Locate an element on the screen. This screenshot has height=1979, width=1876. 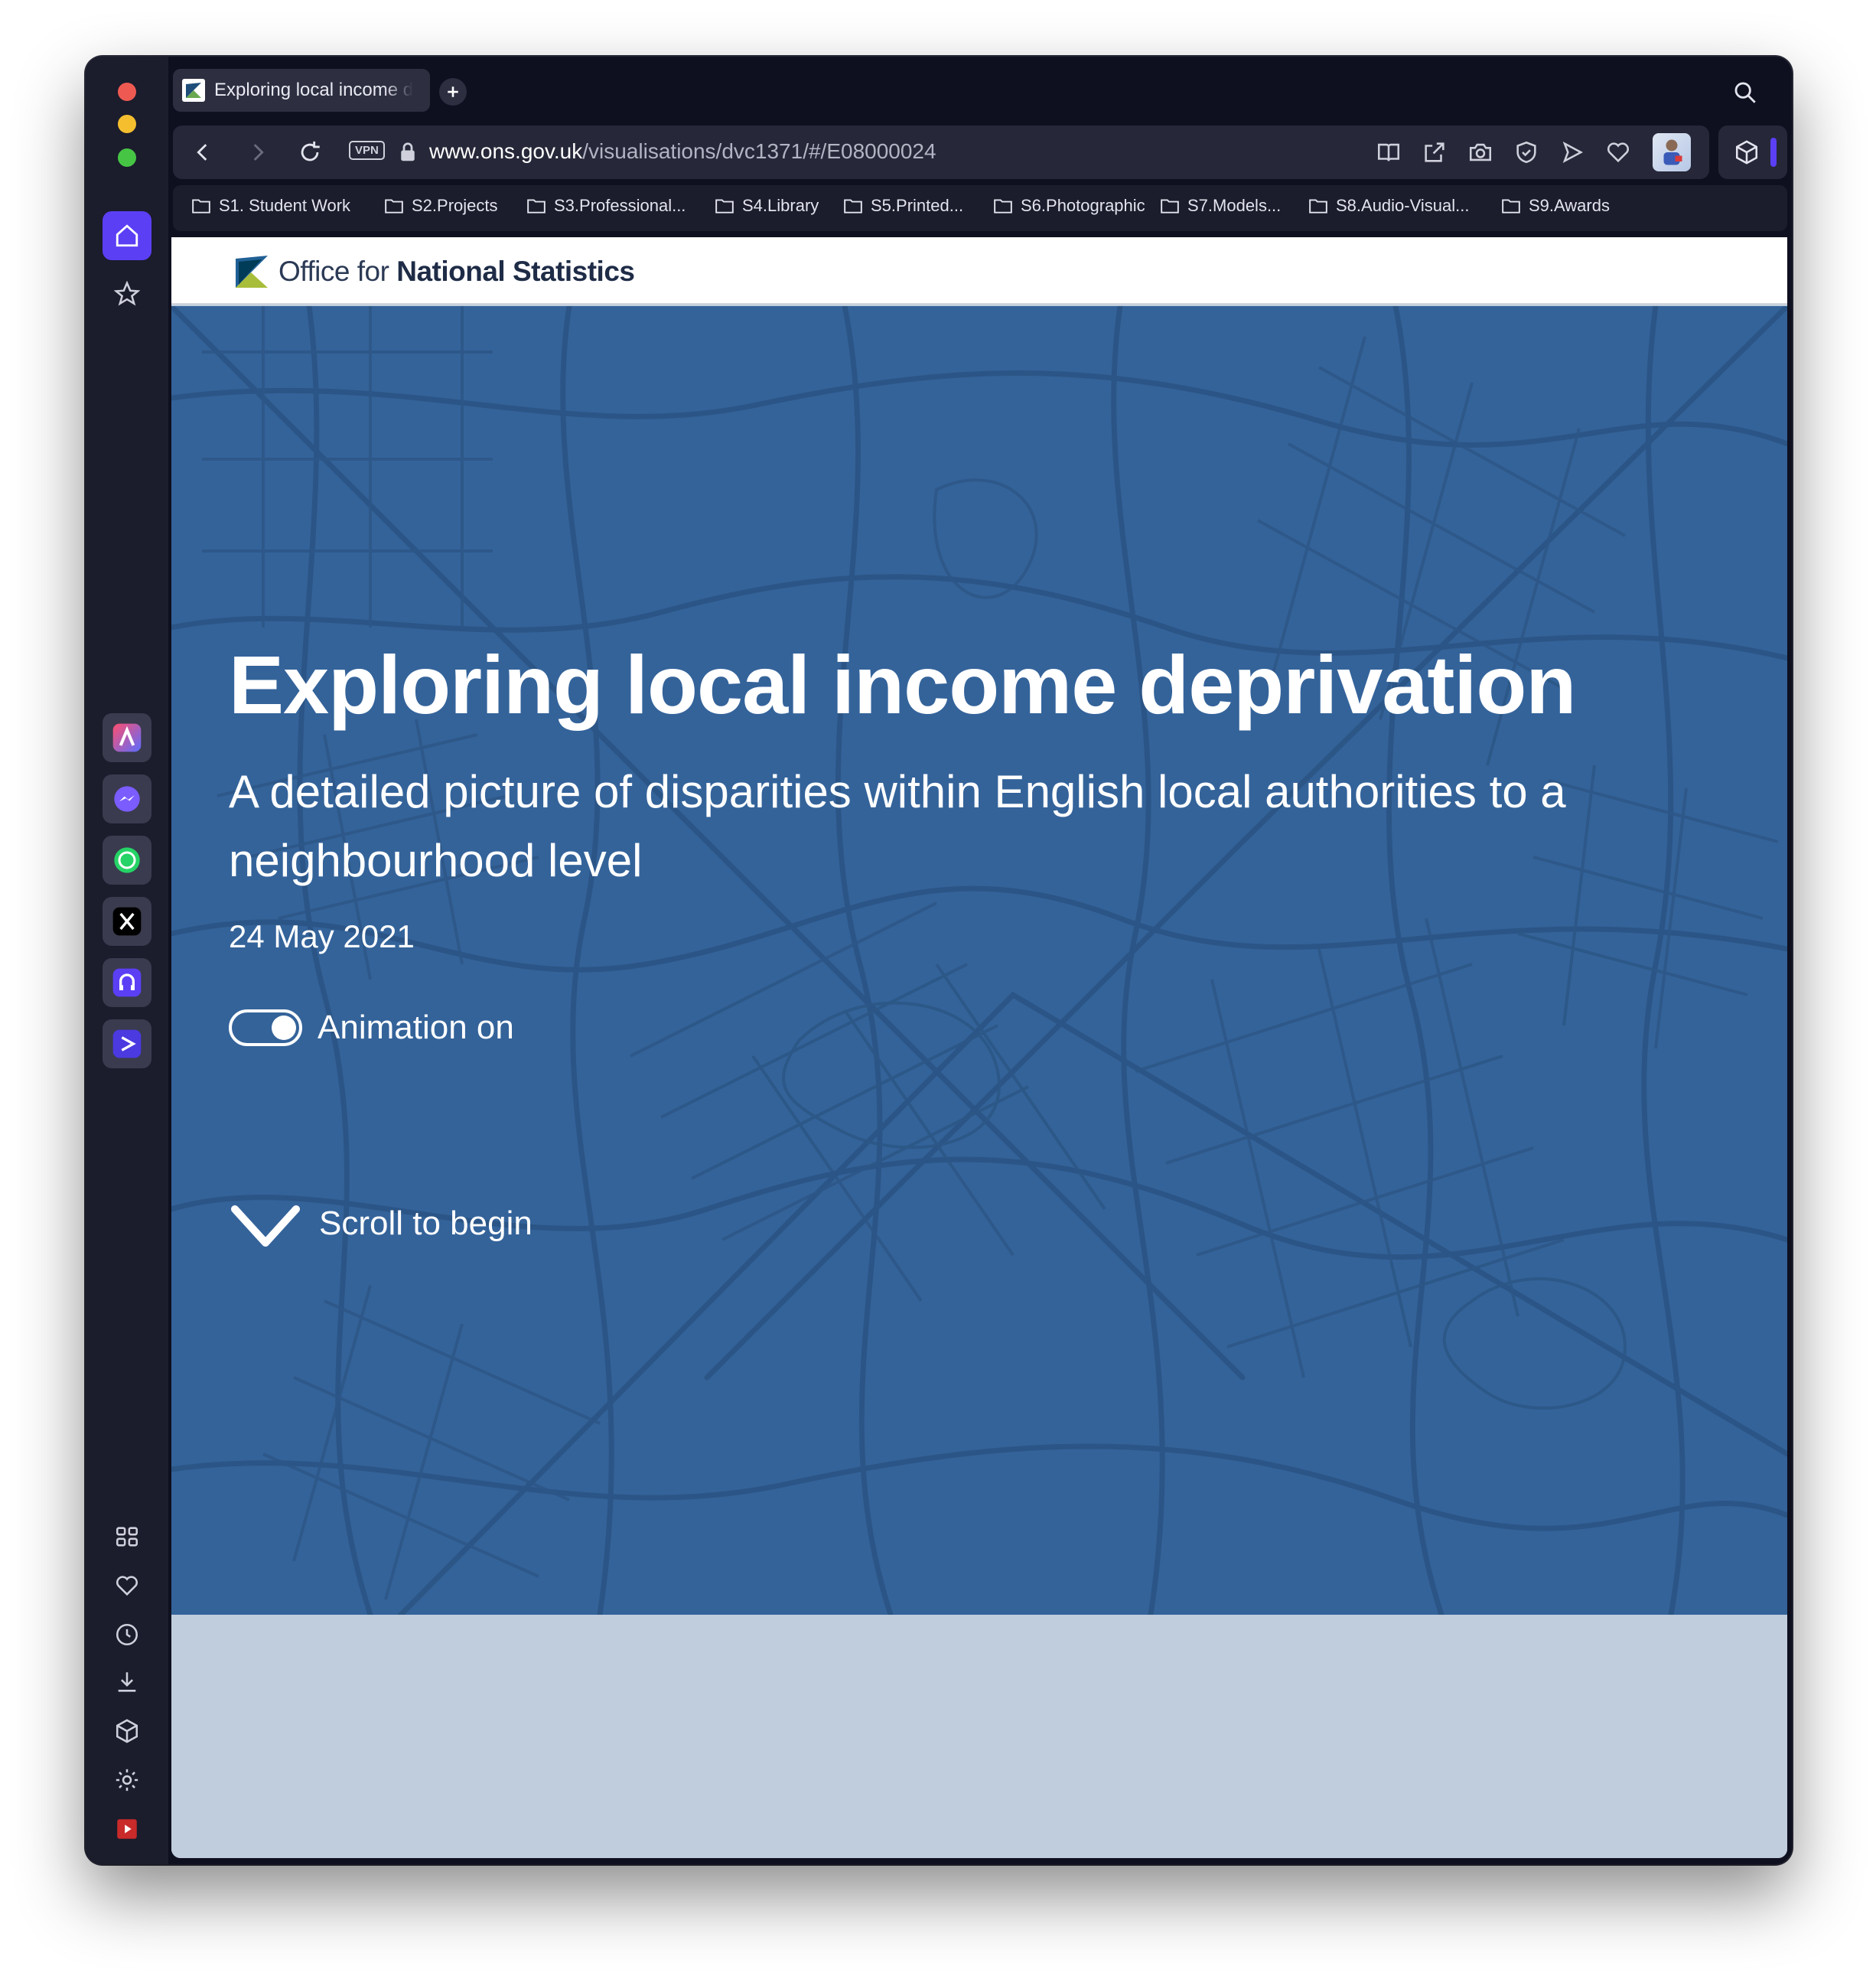
settings-button is located at coordinates (127, 1780).